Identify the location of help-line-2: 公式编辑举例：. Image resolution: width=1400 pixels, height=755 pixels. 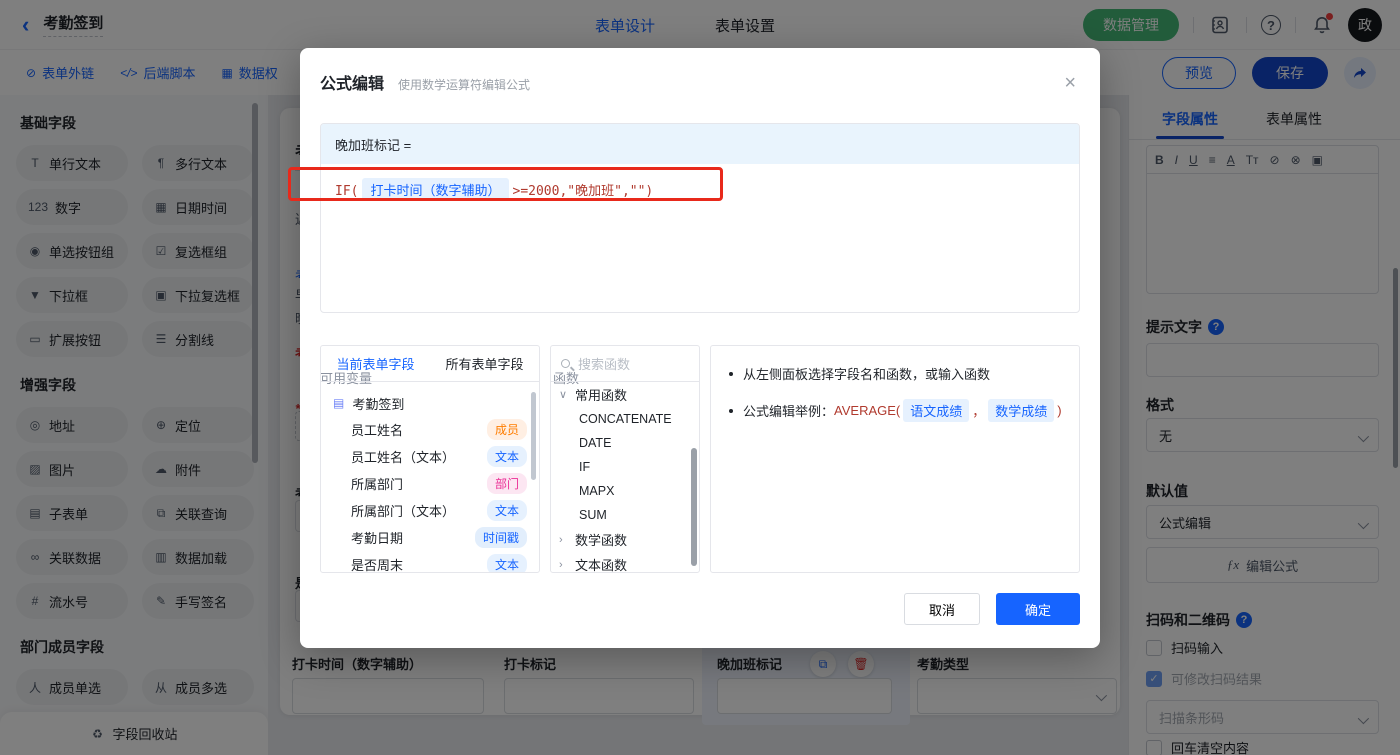
(789, 411).